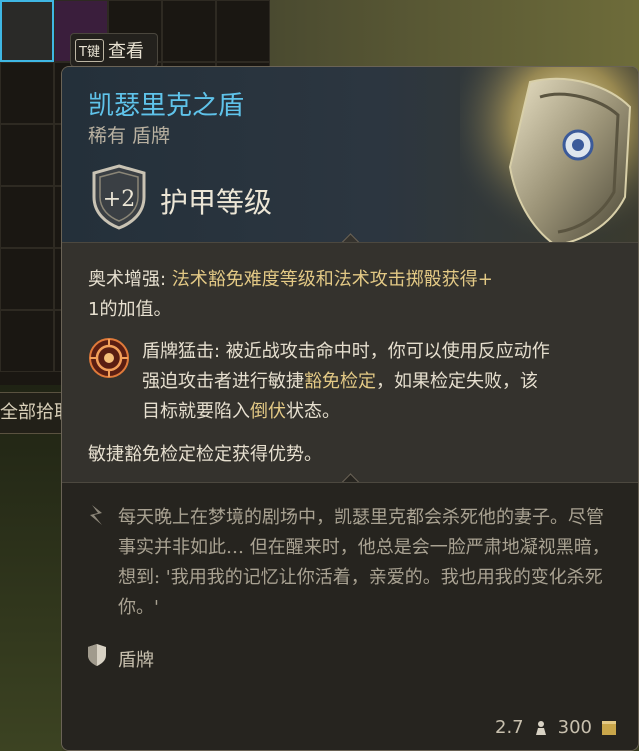  What do you see at coordinates (166, 106) in the screenshot?
I see `item-name: 凯瑟里克之盾` at bounding box center [166, 106].